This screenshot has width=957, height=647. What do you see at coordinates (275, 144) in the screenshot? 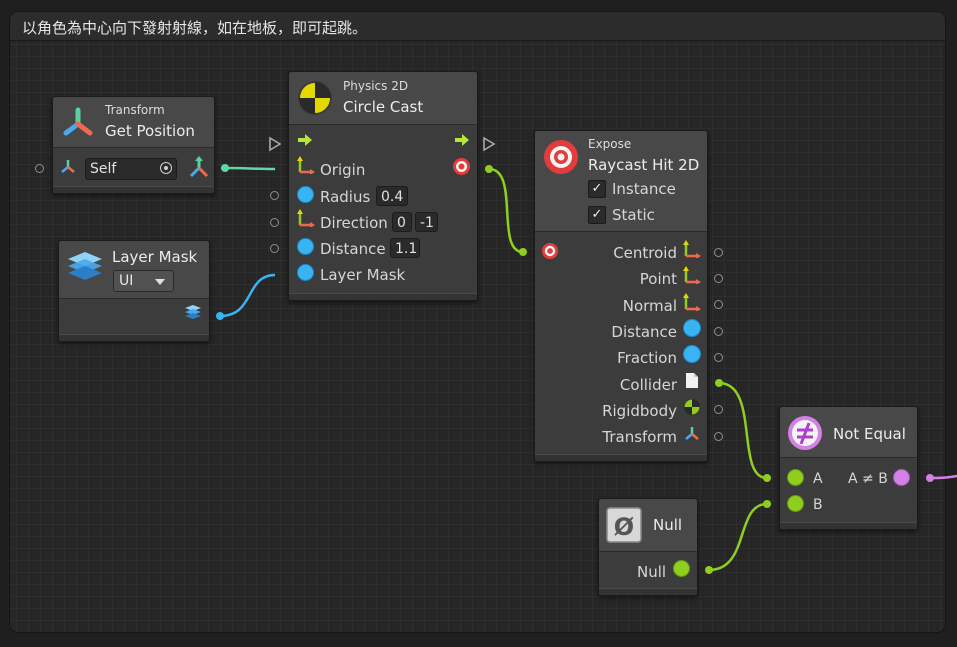
I see `flow-input-icon` at bounding box center [275, 144].